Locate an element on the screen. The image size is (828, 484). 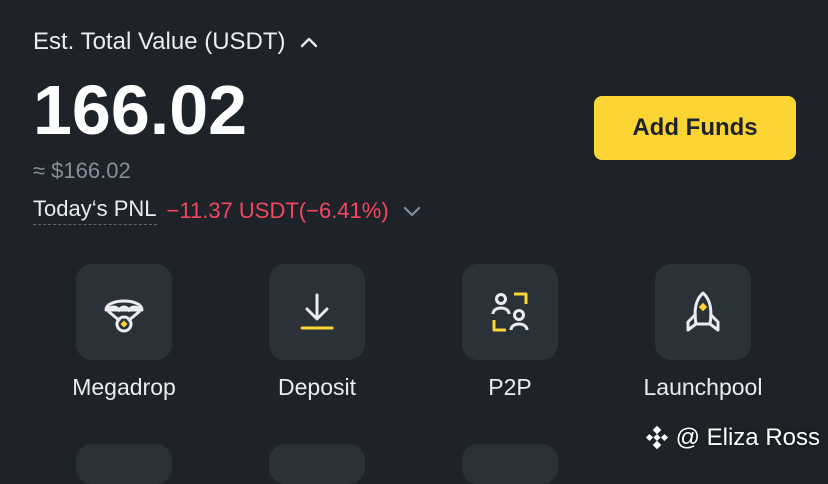
chevron-up-icon is located at coordinates (309, 42).